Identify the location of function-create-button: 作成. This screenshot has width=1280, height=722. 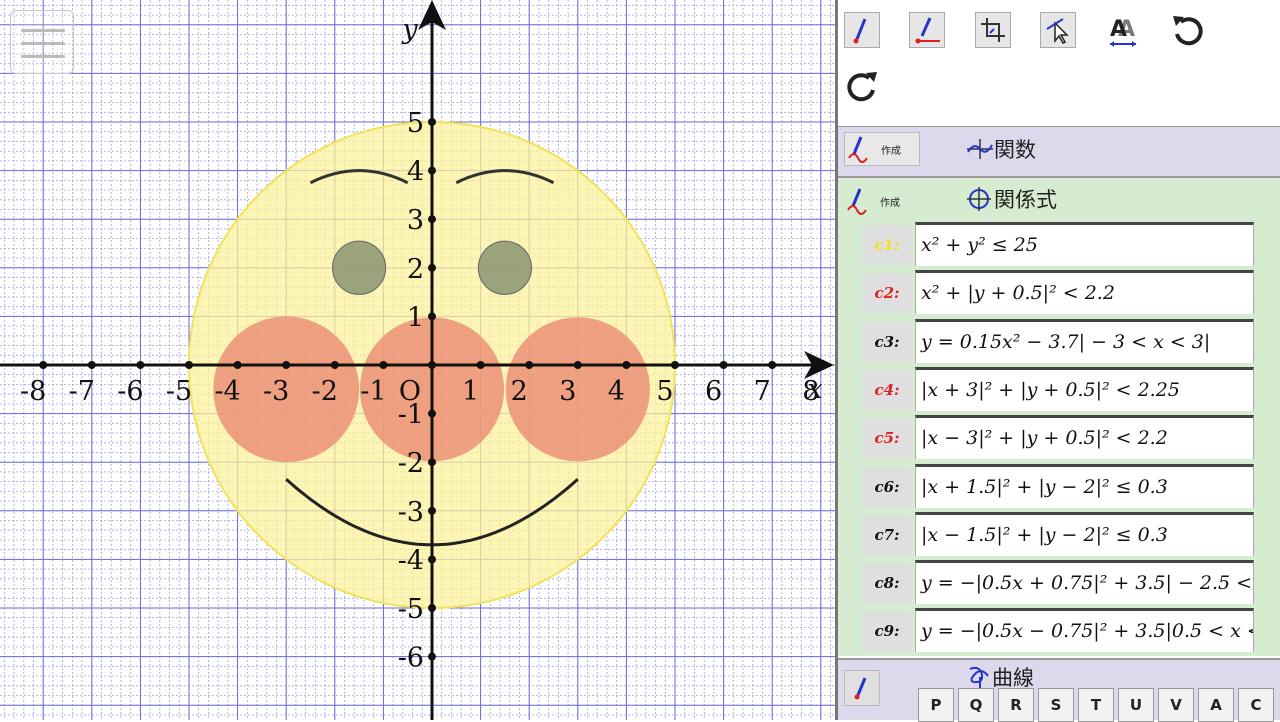
(882, 149).